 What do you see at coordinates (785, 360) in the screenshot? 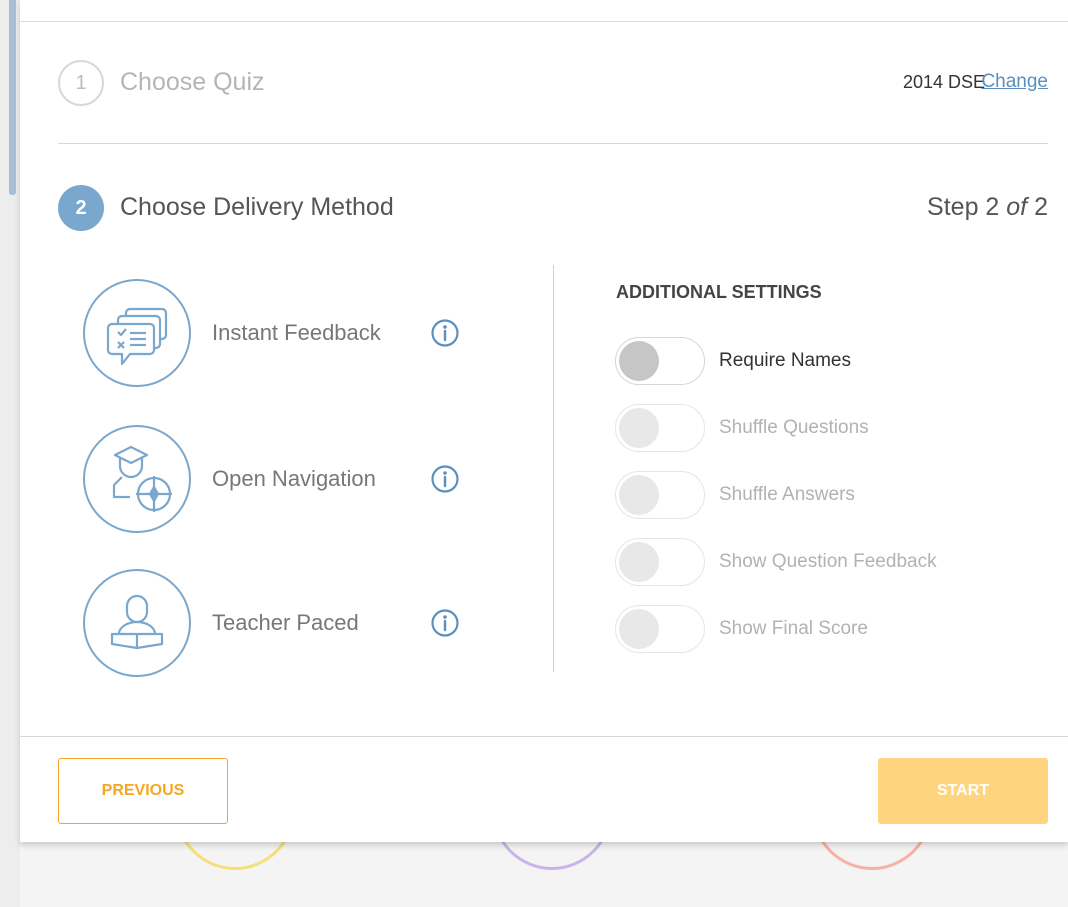
I see `setting-label: Require Names` at bounding box center [785, 360].